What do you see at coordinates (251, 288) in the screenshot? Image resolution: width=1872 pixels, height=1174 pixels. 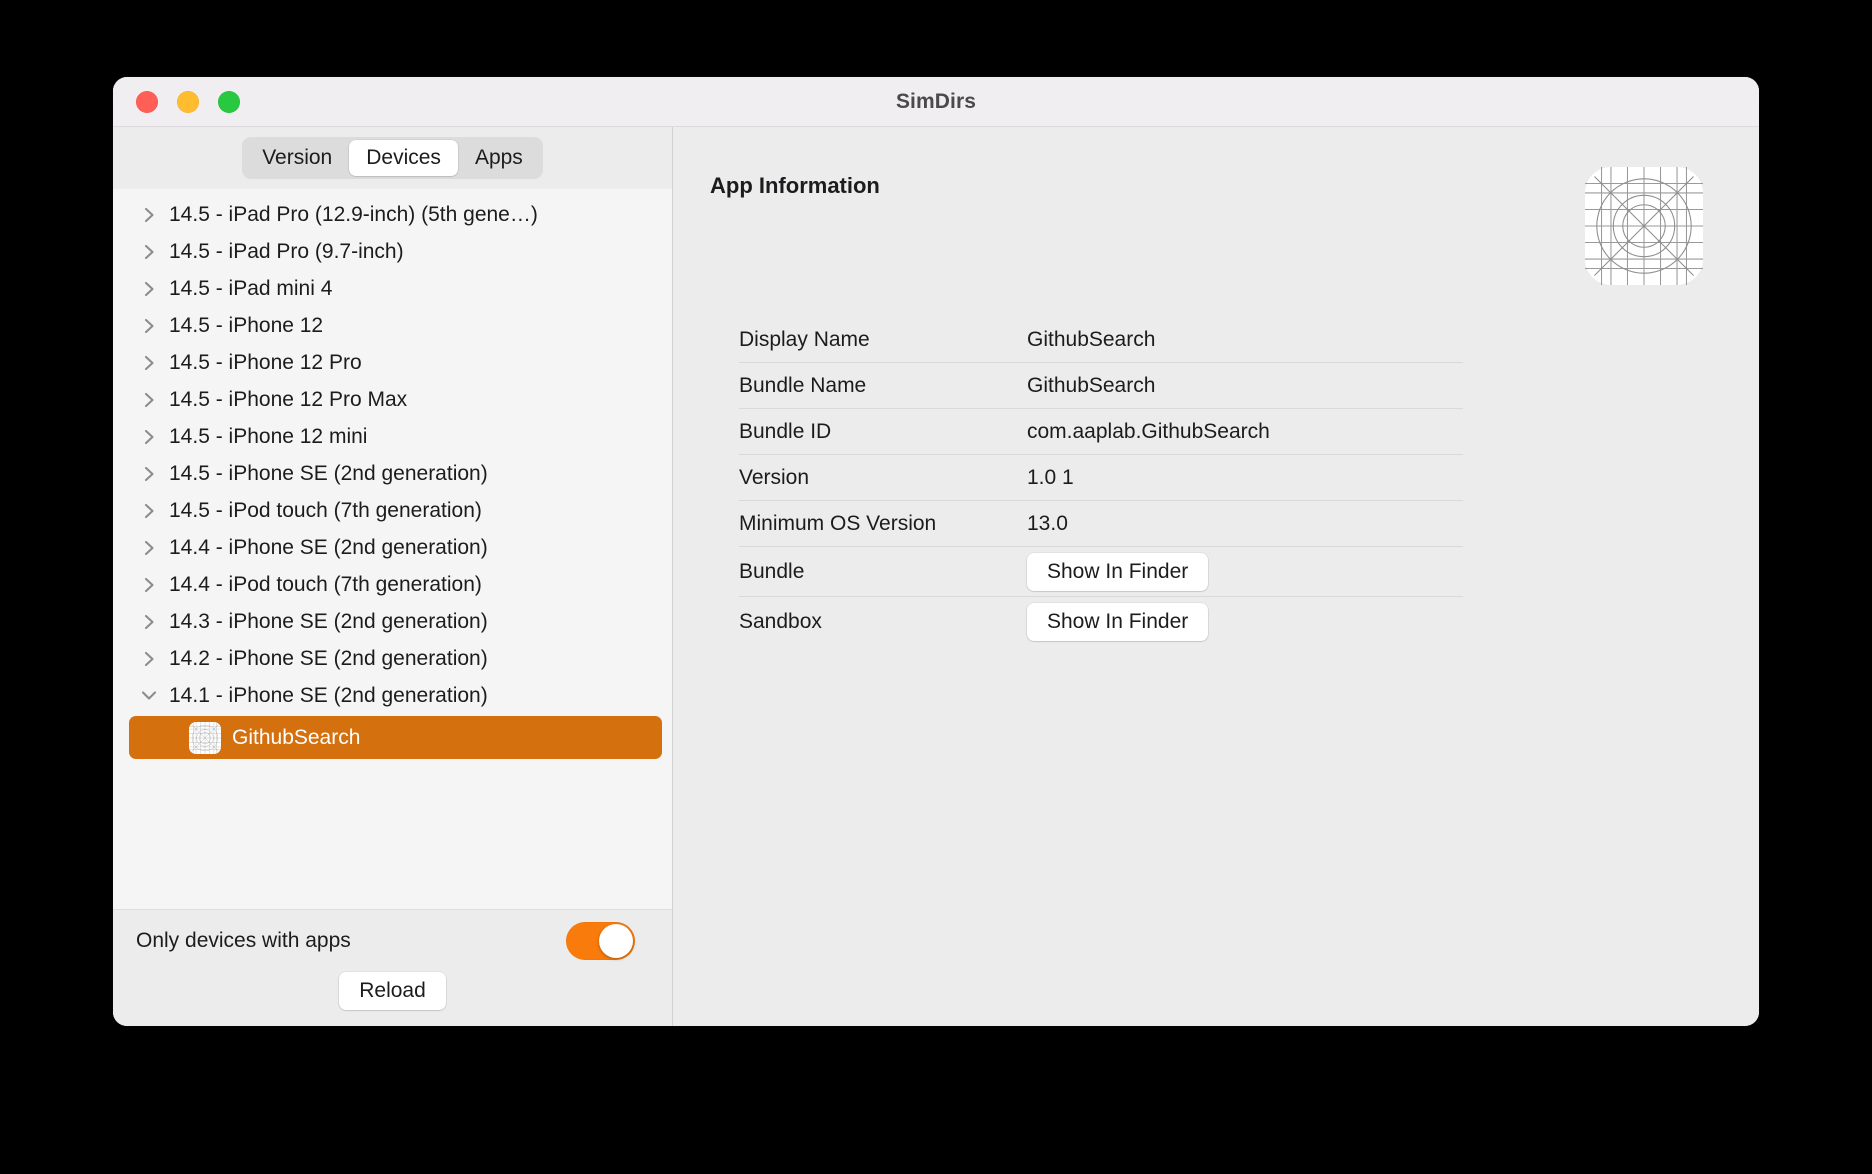 I see `device-label: 14.5 - iPad mini 4` at bounding box center [251, 288].